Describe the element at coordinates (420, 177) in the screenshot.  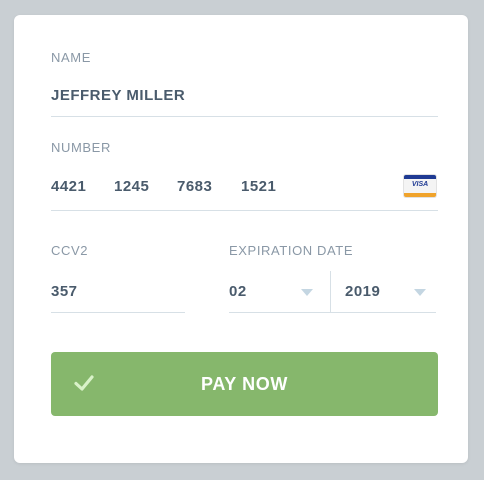
I see `visa-band-top` at that location.